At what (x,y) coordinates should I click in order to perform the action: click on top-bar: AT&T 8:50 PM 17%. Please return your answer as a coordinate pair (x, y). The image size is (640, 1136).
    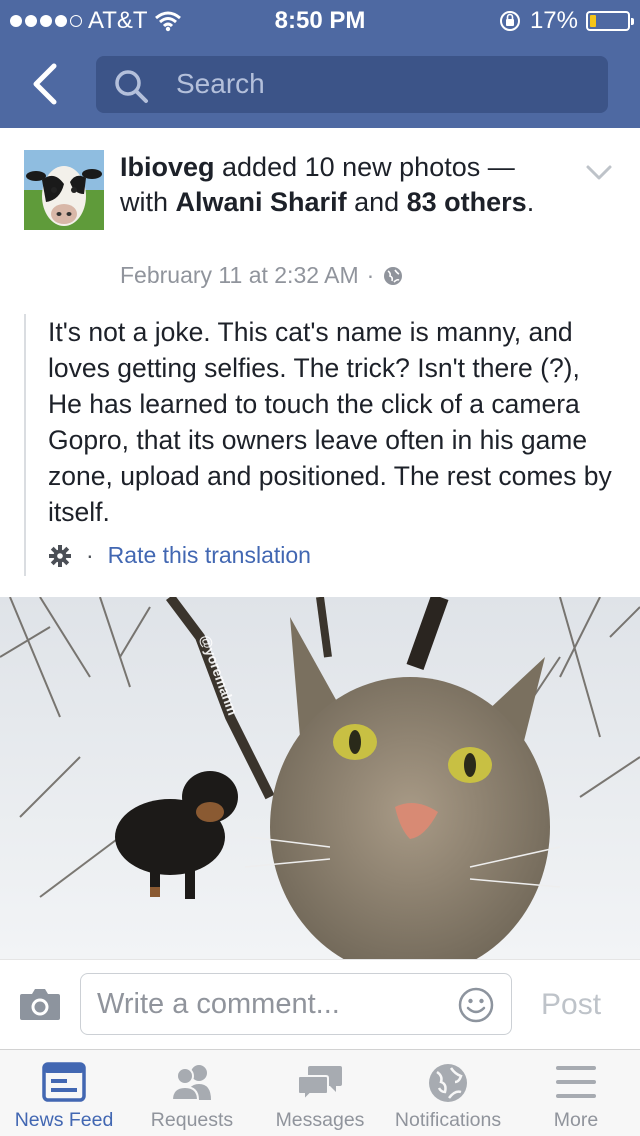
    Looking at the image, I should click on (320, 64).